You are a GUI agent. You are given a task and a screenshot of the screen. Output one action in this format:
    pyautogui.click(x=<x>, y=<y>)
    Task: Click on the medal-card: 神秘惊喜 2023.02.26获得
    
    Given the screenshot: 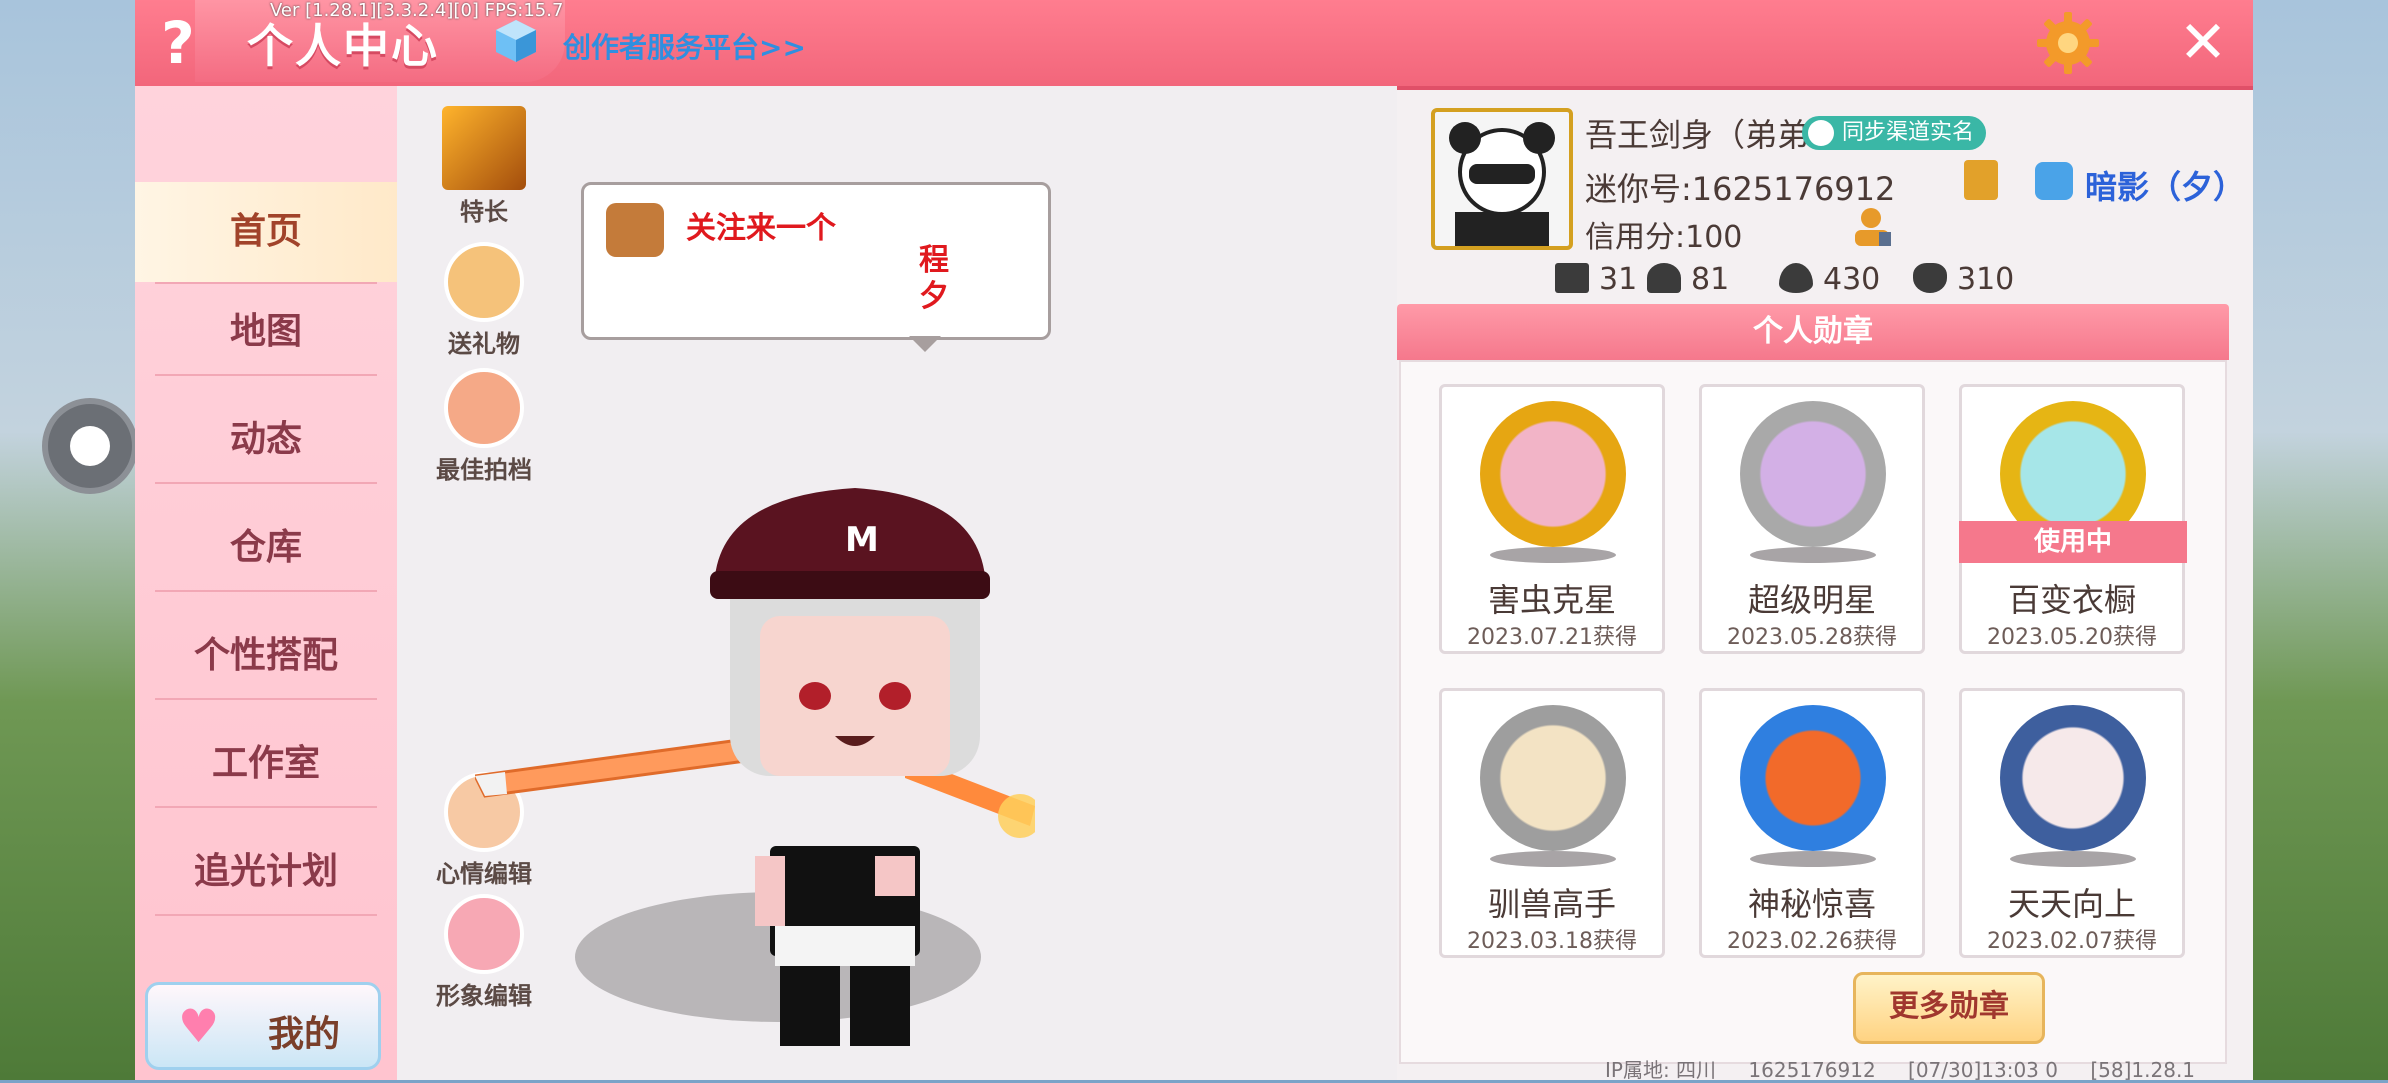 What is the action you would take?
    pyautogui.click(x=1812, y=823)
    